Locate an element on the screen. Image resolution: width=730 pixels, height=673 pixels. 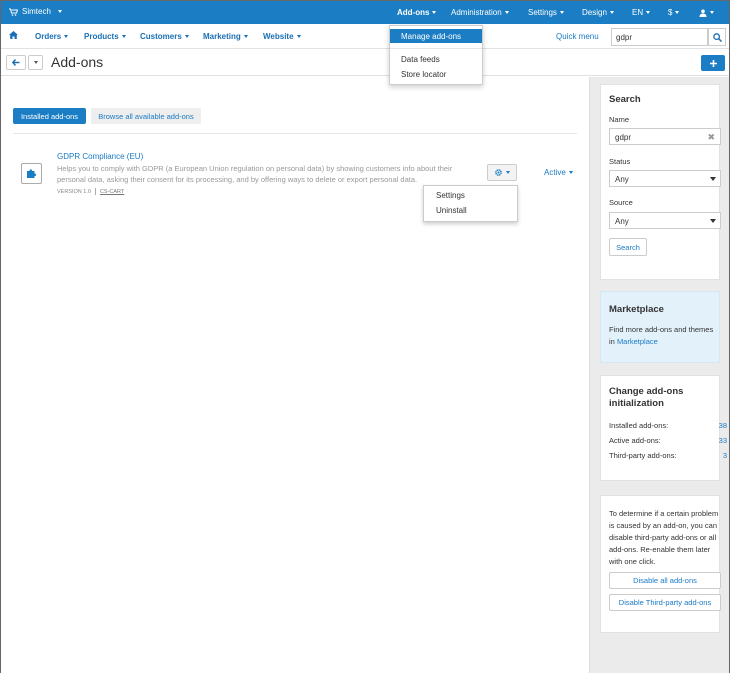
menu-design: Design is located at coordinates (598, 12).